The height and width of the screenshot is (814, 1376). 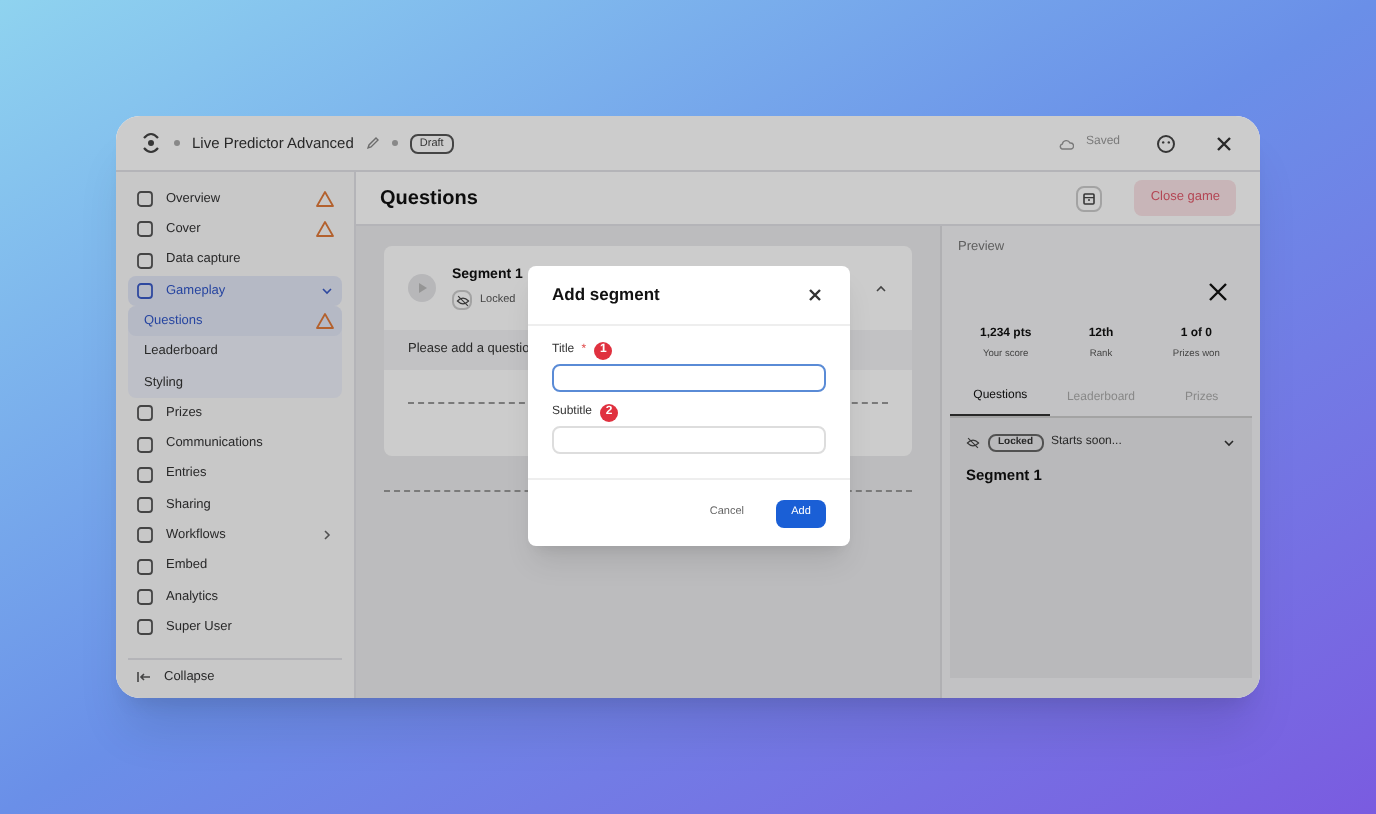 I want to click on collapse-icon, so click(x=144, y=677).